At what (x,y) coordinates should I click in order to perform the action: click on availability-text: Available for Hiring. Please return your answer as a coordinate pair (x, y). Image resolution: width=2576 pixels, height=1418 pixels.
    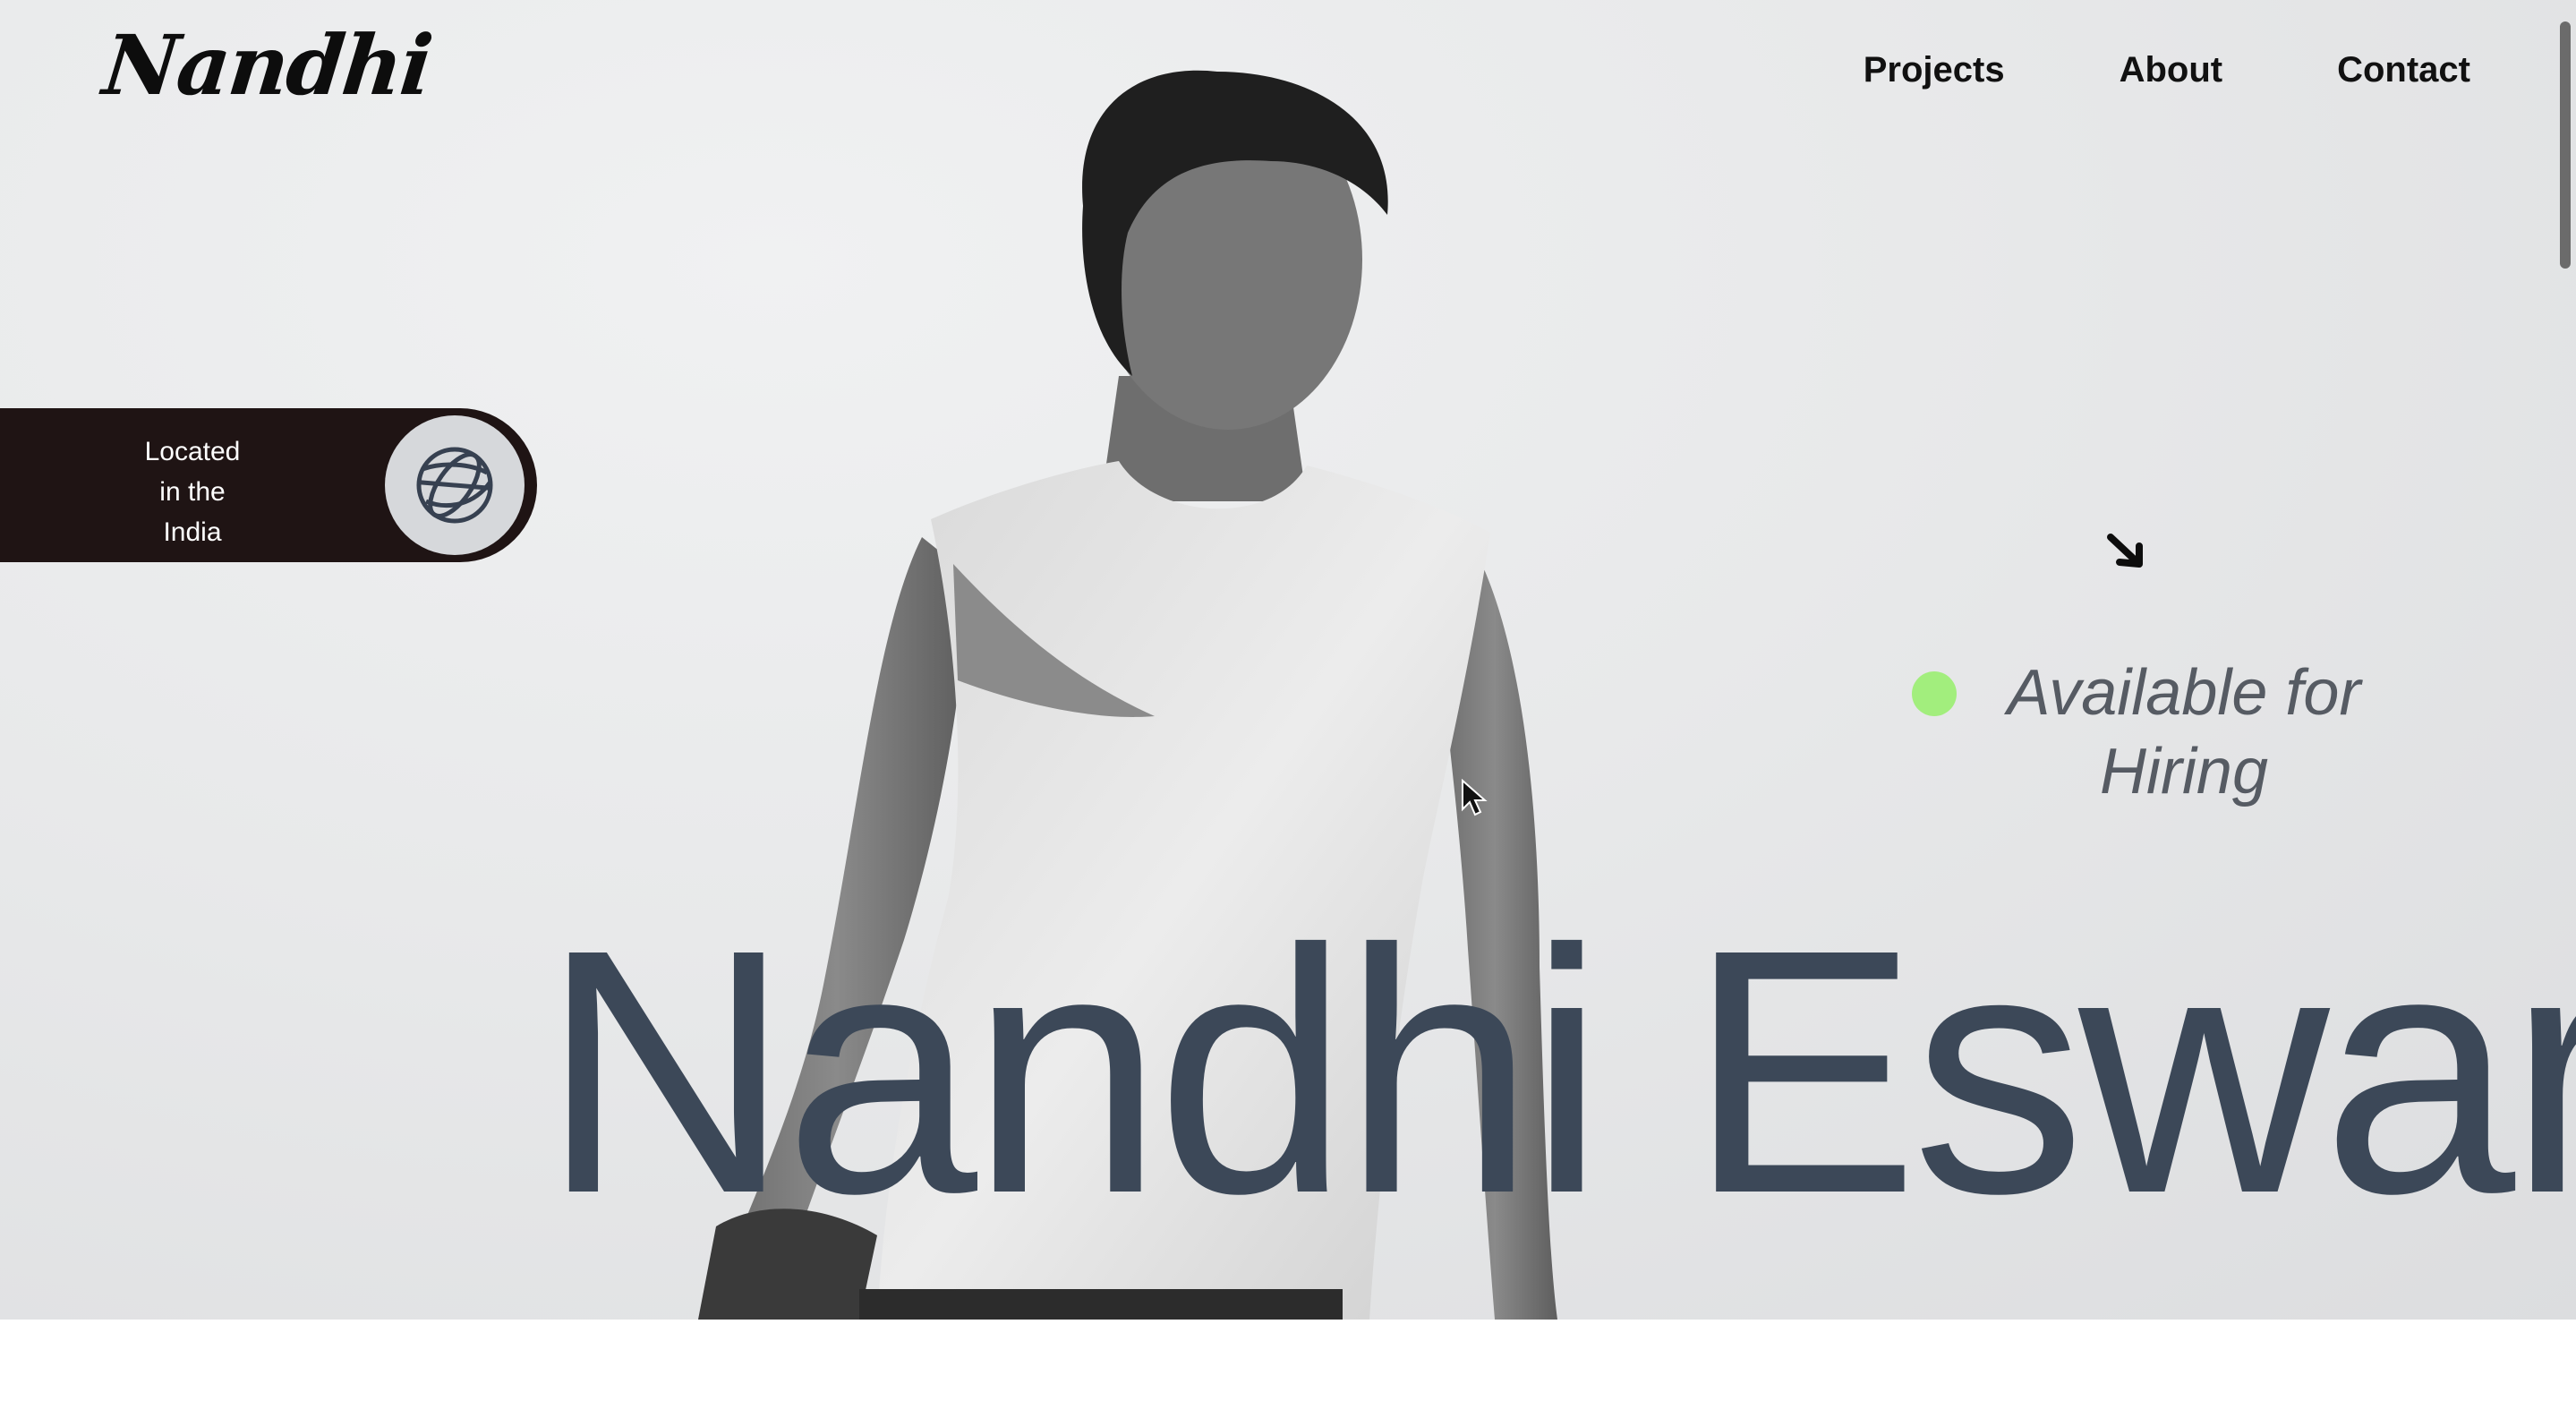
    Looking at the image, I should click on (2184, 732).